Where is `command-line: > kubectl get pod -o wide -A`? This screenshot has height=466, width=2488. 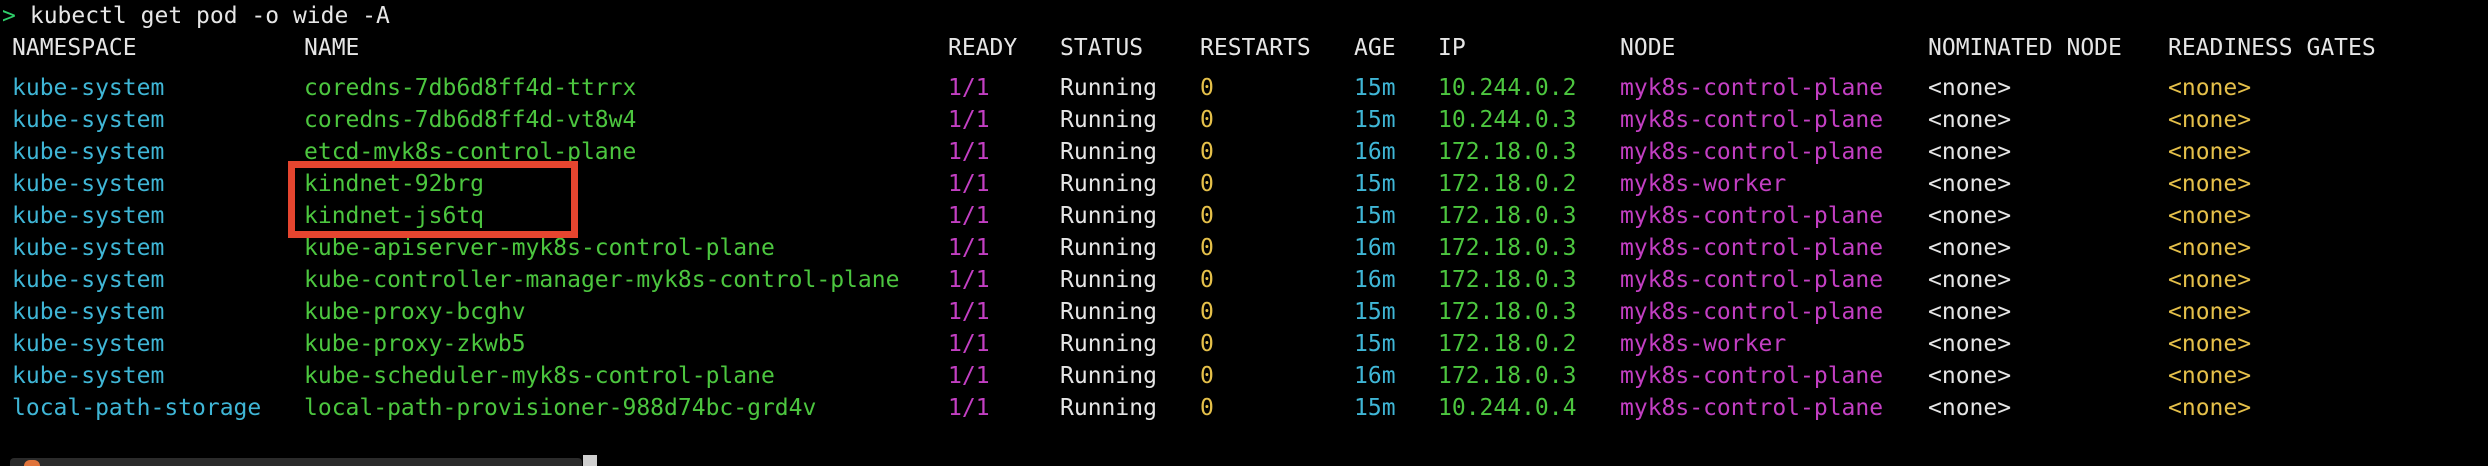
command-line: > kubectl get pod -o wide -A is located at coordinates (1244, 16).